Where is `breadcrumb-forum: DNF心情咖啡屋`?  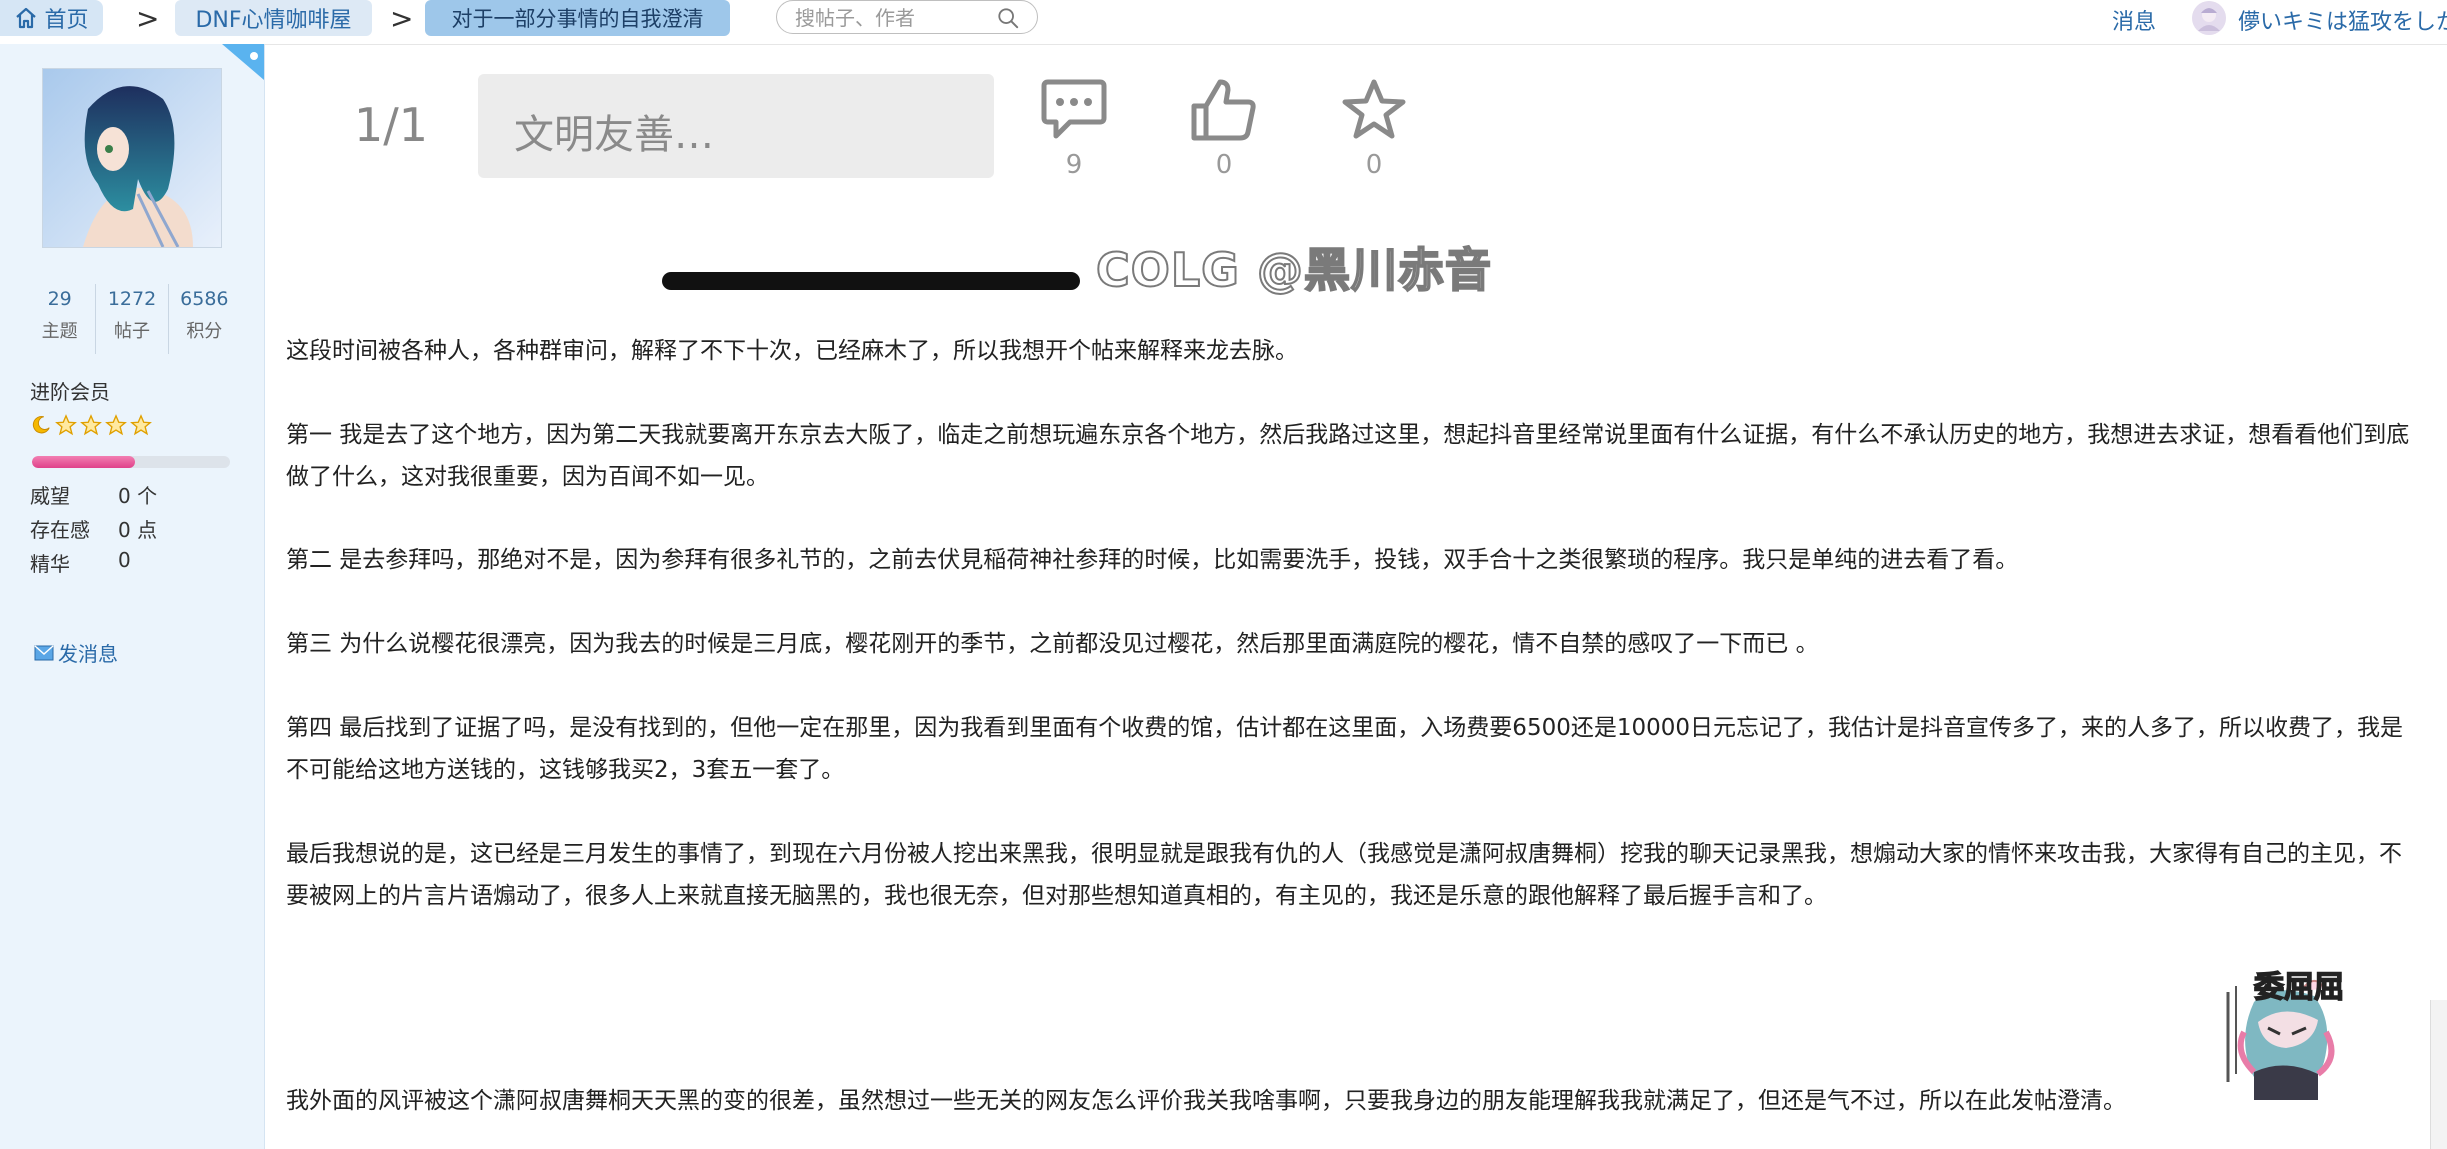
breadcrumb-forum: DNF心情咖啡屋 is located at coordinates (273, 18).